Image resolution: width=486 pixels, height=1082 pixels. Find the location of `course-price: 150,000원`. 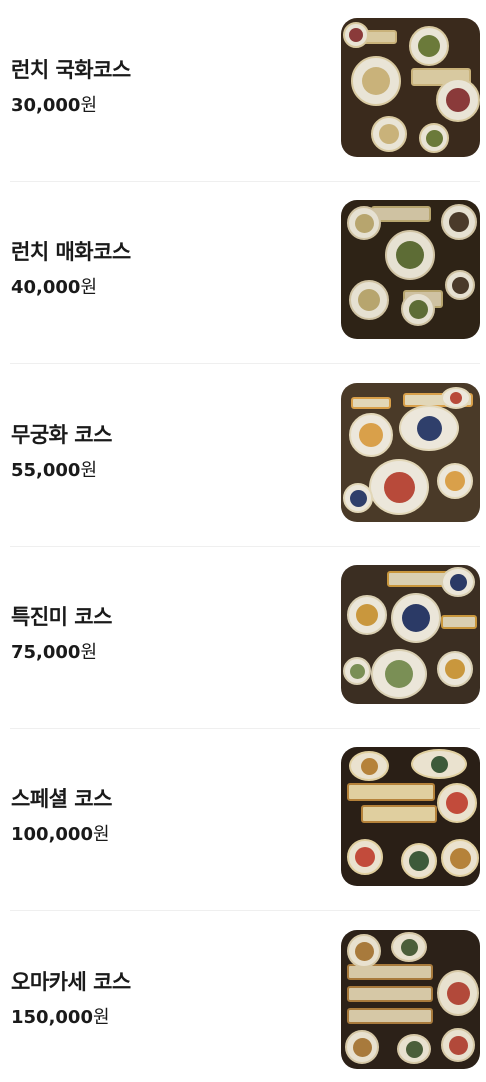

course-price: 150,000원 is located at coordinates (60, 1016).